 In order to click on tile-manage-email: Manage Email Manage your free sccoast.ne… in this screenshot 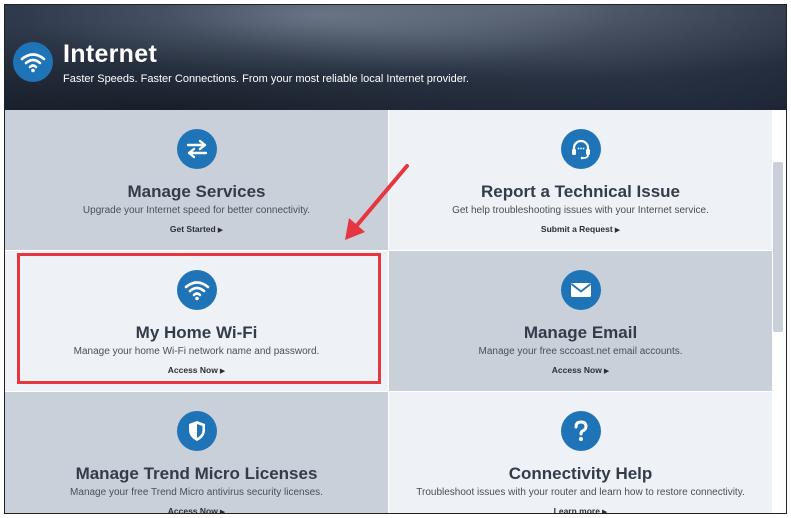, I will do `click(580, 321)`.